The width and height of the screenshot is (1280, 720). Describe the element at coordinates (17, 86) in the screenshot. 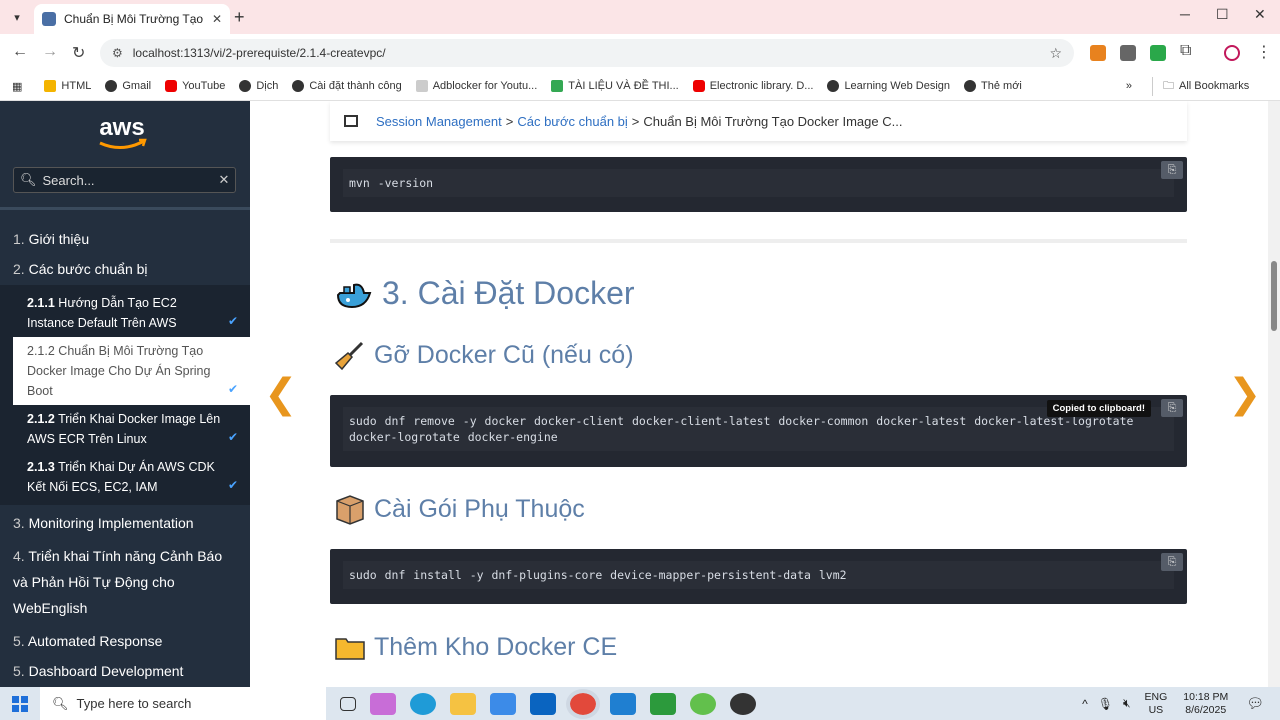

I see `apps-grid-icon: ▦` at that location.